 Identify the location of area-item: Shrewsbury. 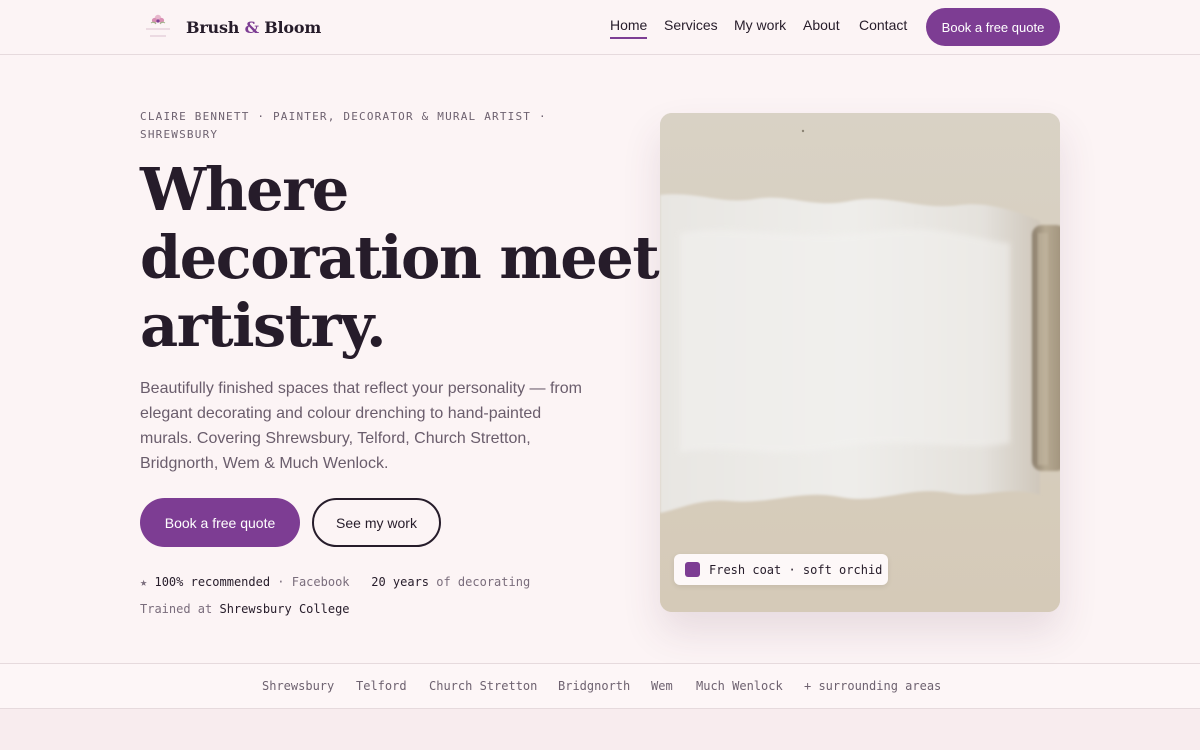
(298, 686).